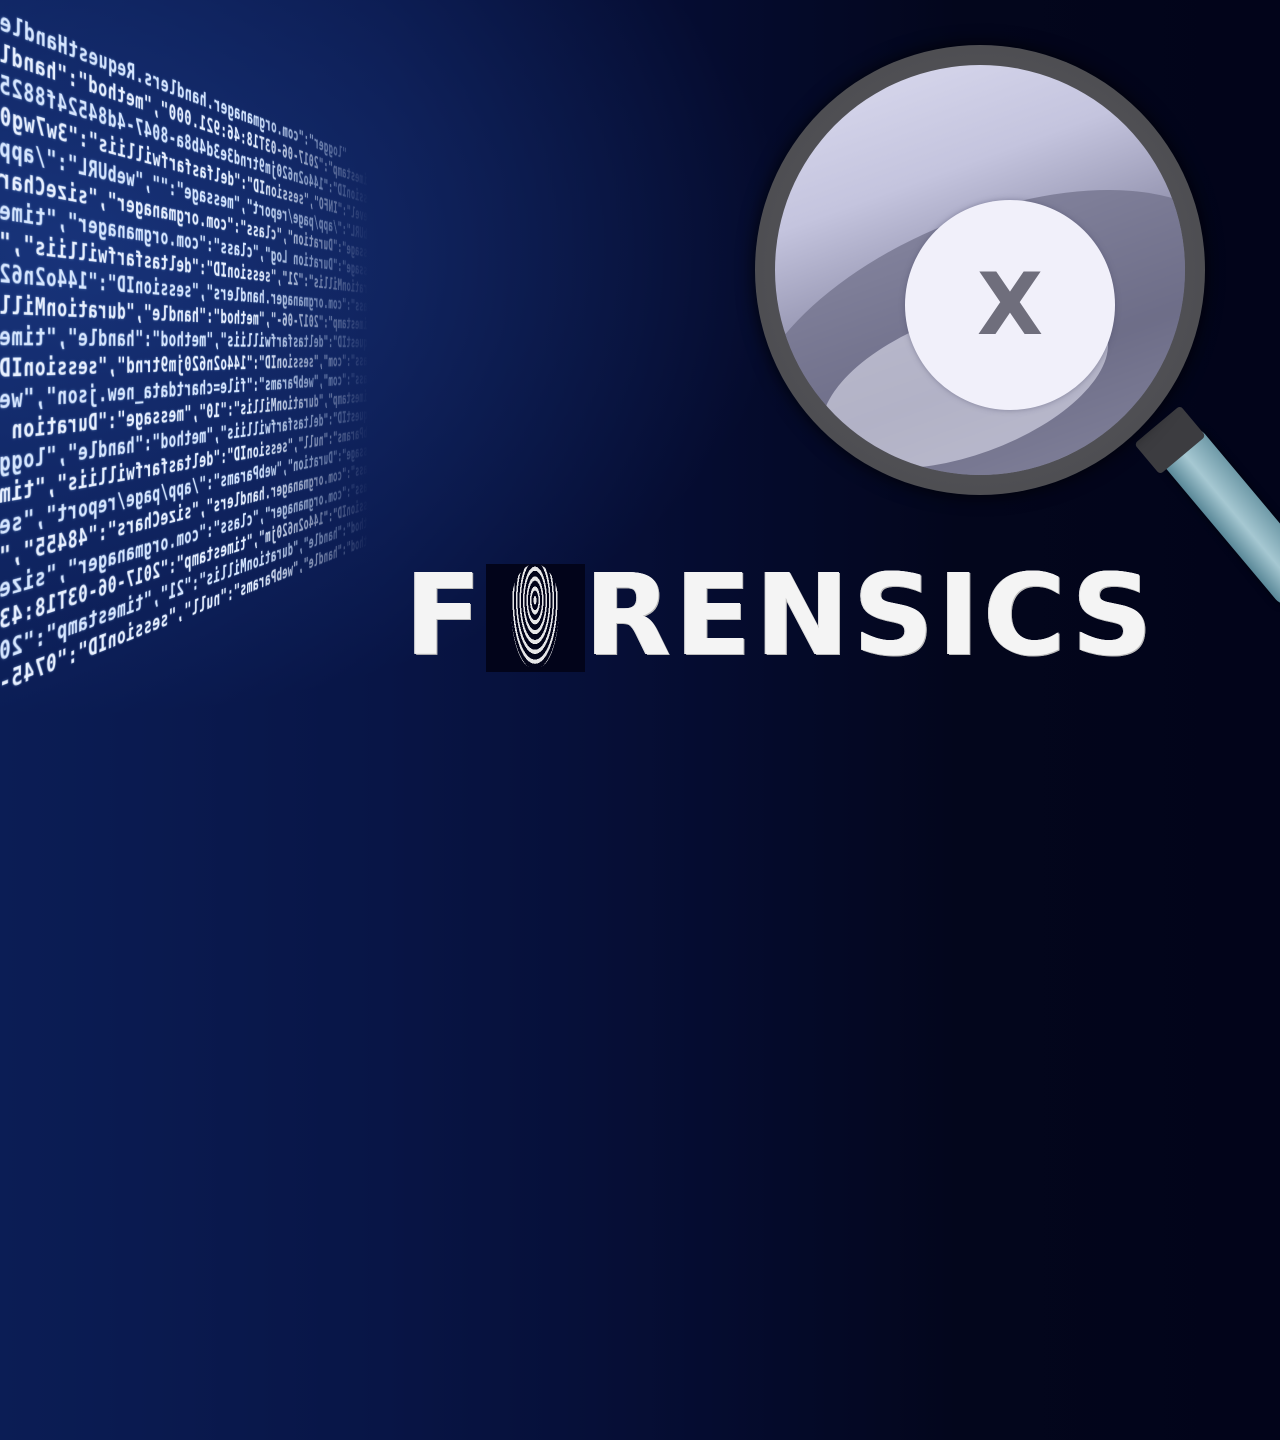 The image size is (1280, 1440). I want to click on lens-glass: X, so click(980, 270).